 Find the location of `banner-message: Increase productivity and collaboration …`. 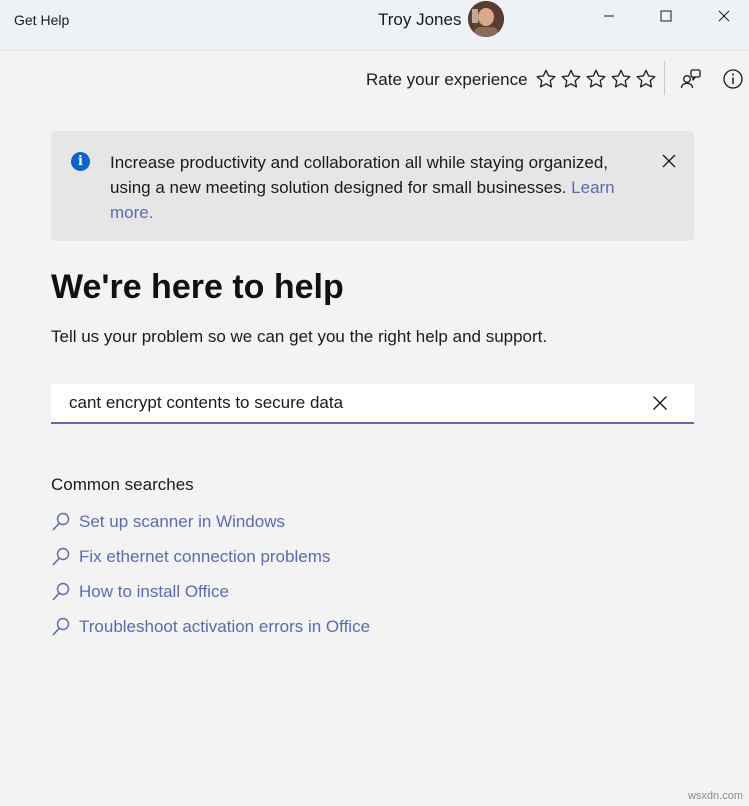

banner-message: Increase productivity and collaboration … is located at coordinates (372, 187).